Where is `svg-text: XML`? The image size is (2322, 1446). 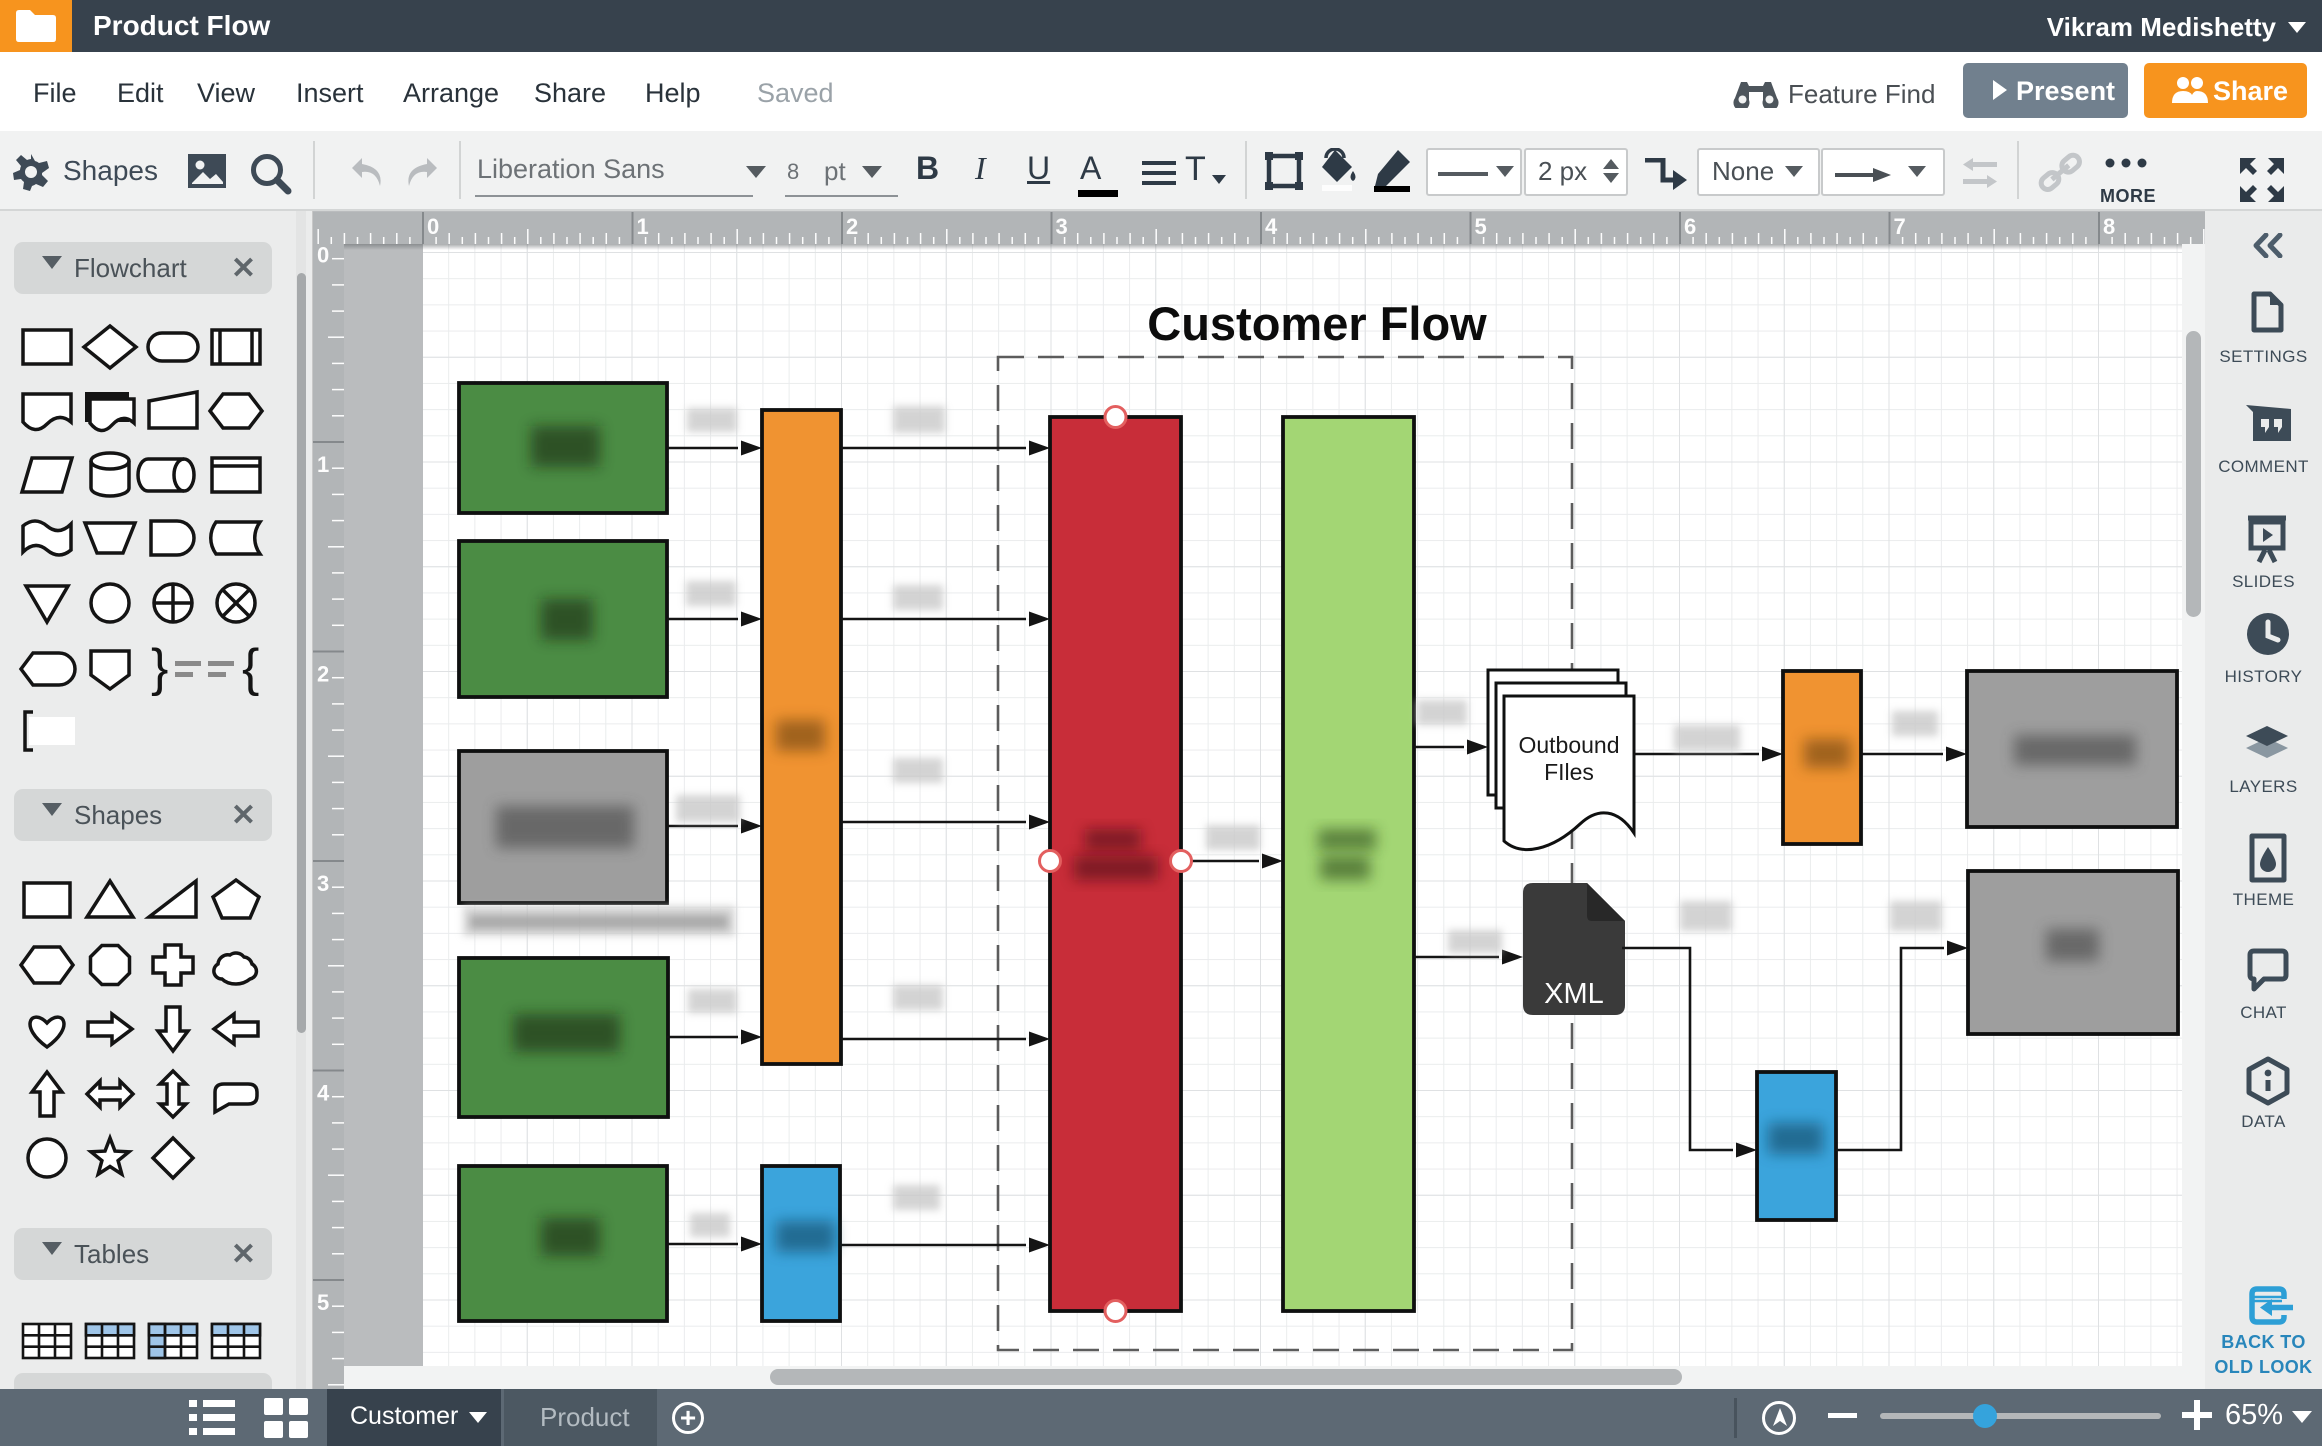 svg-text: XML is located at coordinates (1574, 994).